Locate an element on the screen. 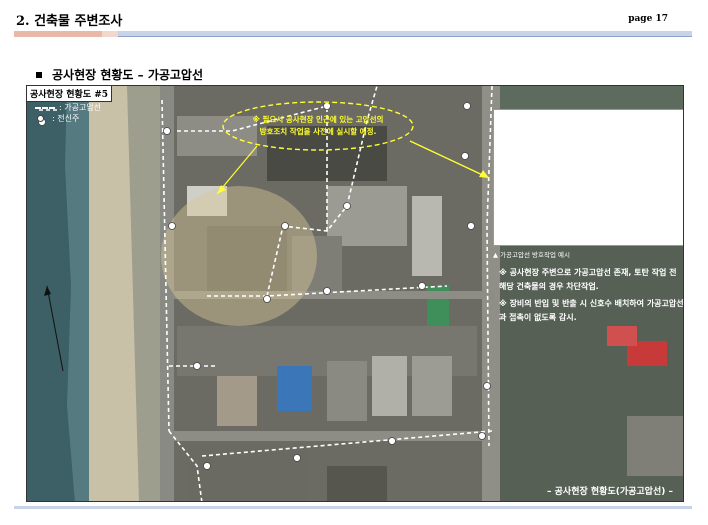 The height and width of the screenshot is (525, 708). legend-power-line-label: : 가공고압선 is located at coordinates (80, 107).